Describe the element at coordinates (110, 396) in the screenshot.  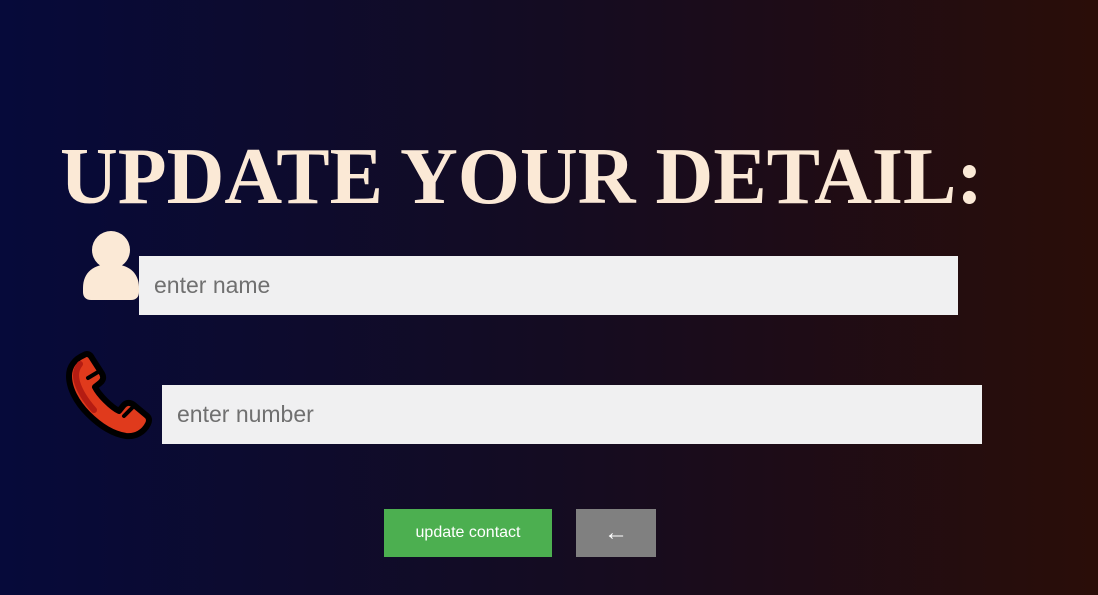
I see `phone-icon` at that location.